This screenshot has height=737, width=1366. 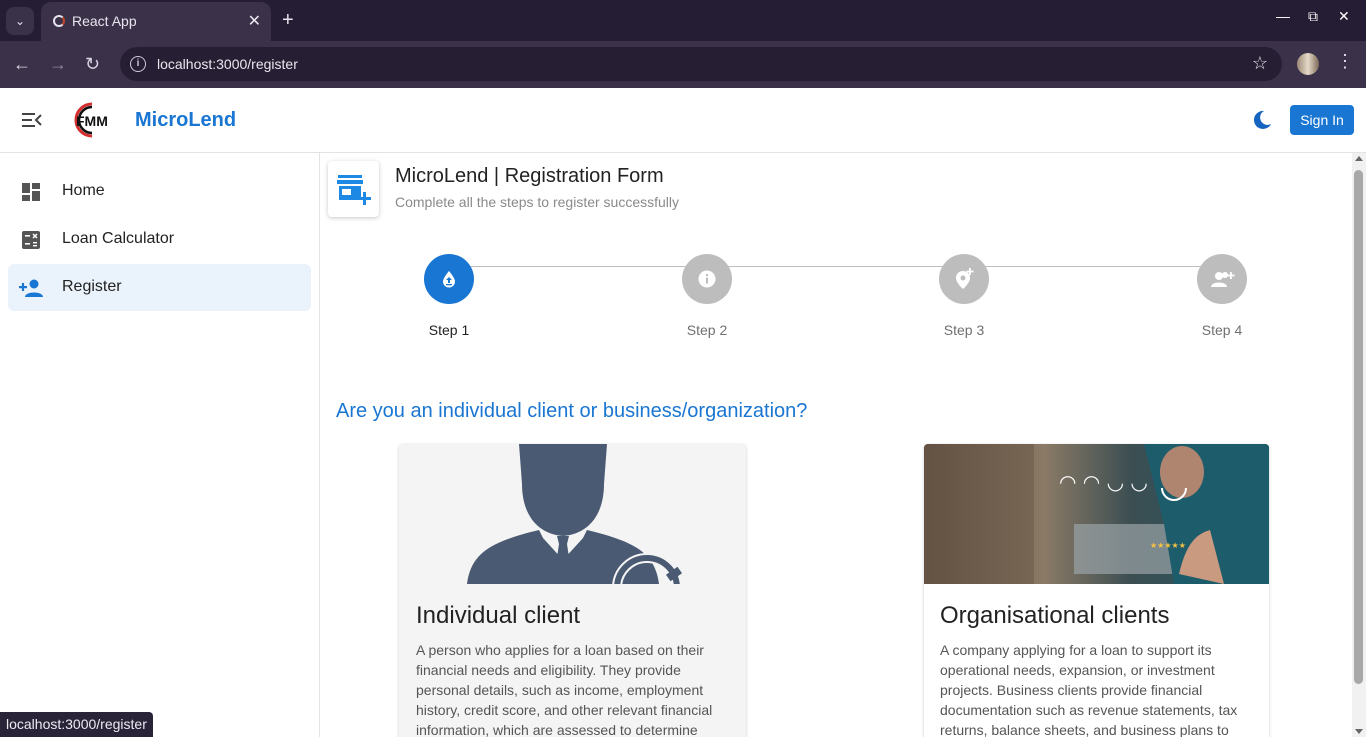 I want to click on upload-drop-icon, so click(x=449, y=279).